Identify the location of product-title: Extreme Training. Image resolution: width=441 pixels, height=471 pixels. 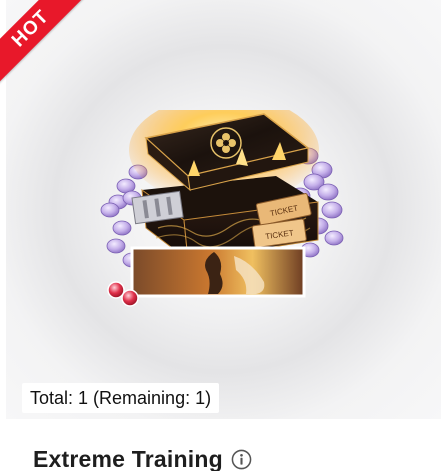
(128, 458).